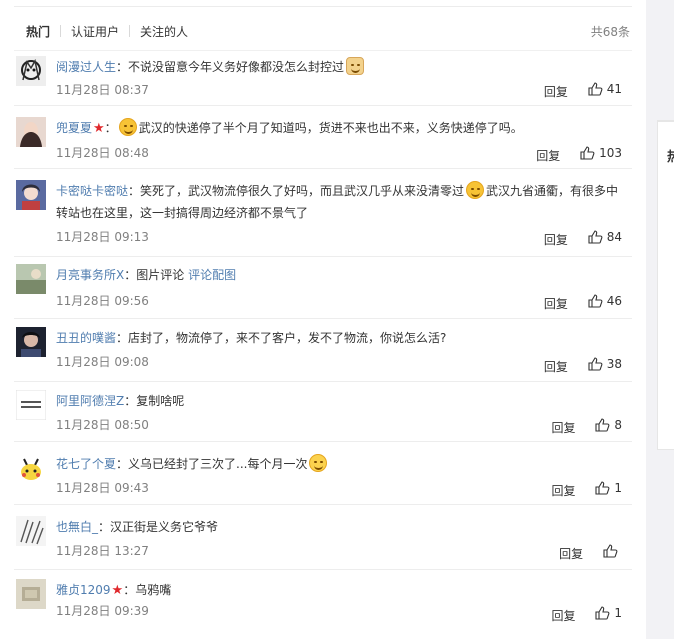 The height and width of the screenshot is (639, 674). What do you see at coordinates (102, 153) in the screenshot?
I see `comment-time: 11月28日 08:48` at bounding box center [102, 153].